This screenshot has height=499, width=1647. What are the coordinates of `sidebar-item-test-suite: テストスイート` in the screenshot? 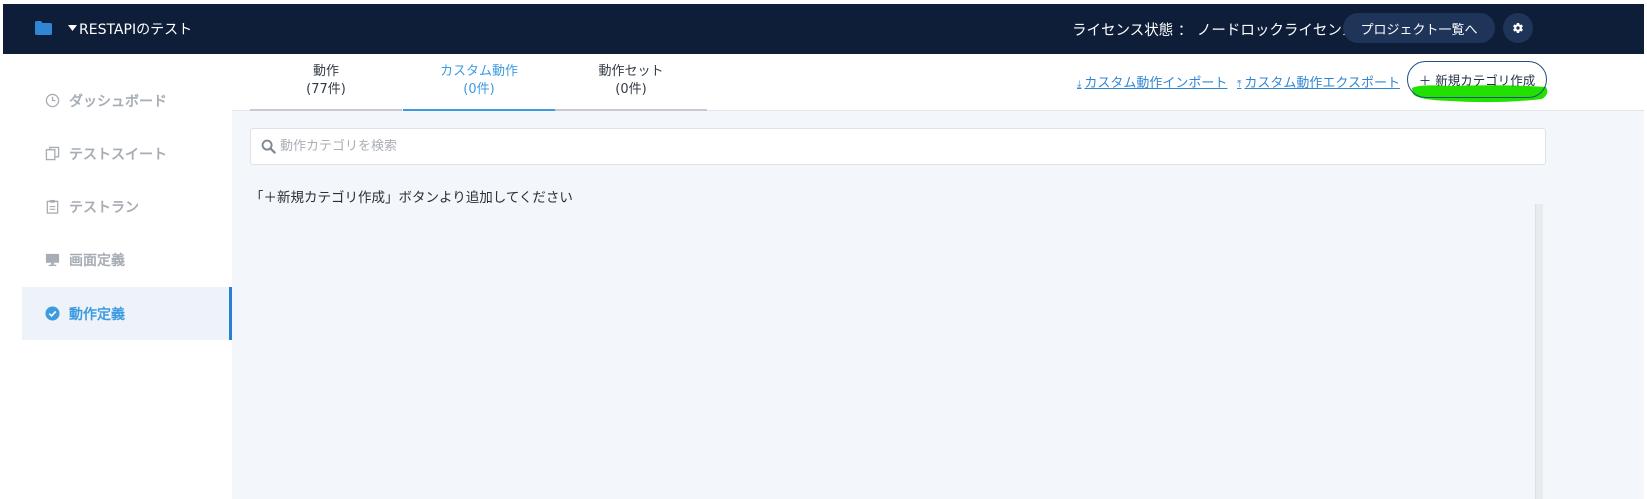 It's located at (127, 153).